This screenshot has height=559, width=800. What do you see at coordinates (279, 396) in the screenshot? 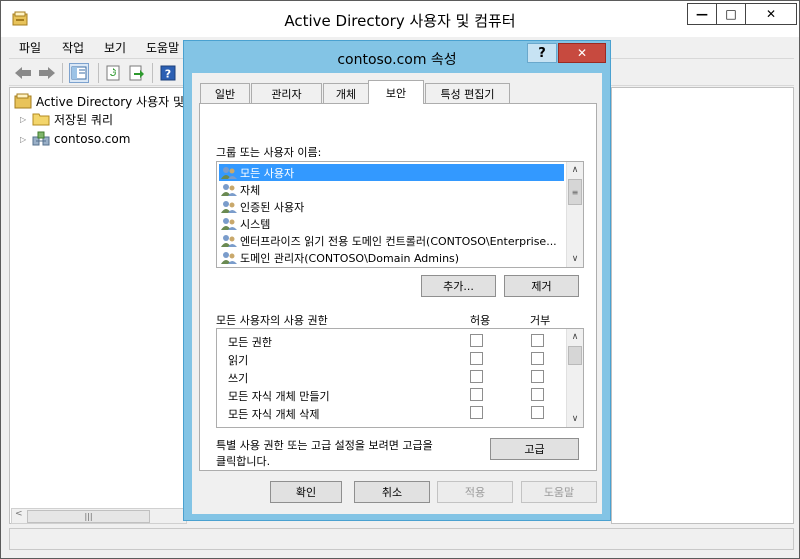
I see `permission-name: 모든 자식 개체 만들기` at bounding box center [279, 396].